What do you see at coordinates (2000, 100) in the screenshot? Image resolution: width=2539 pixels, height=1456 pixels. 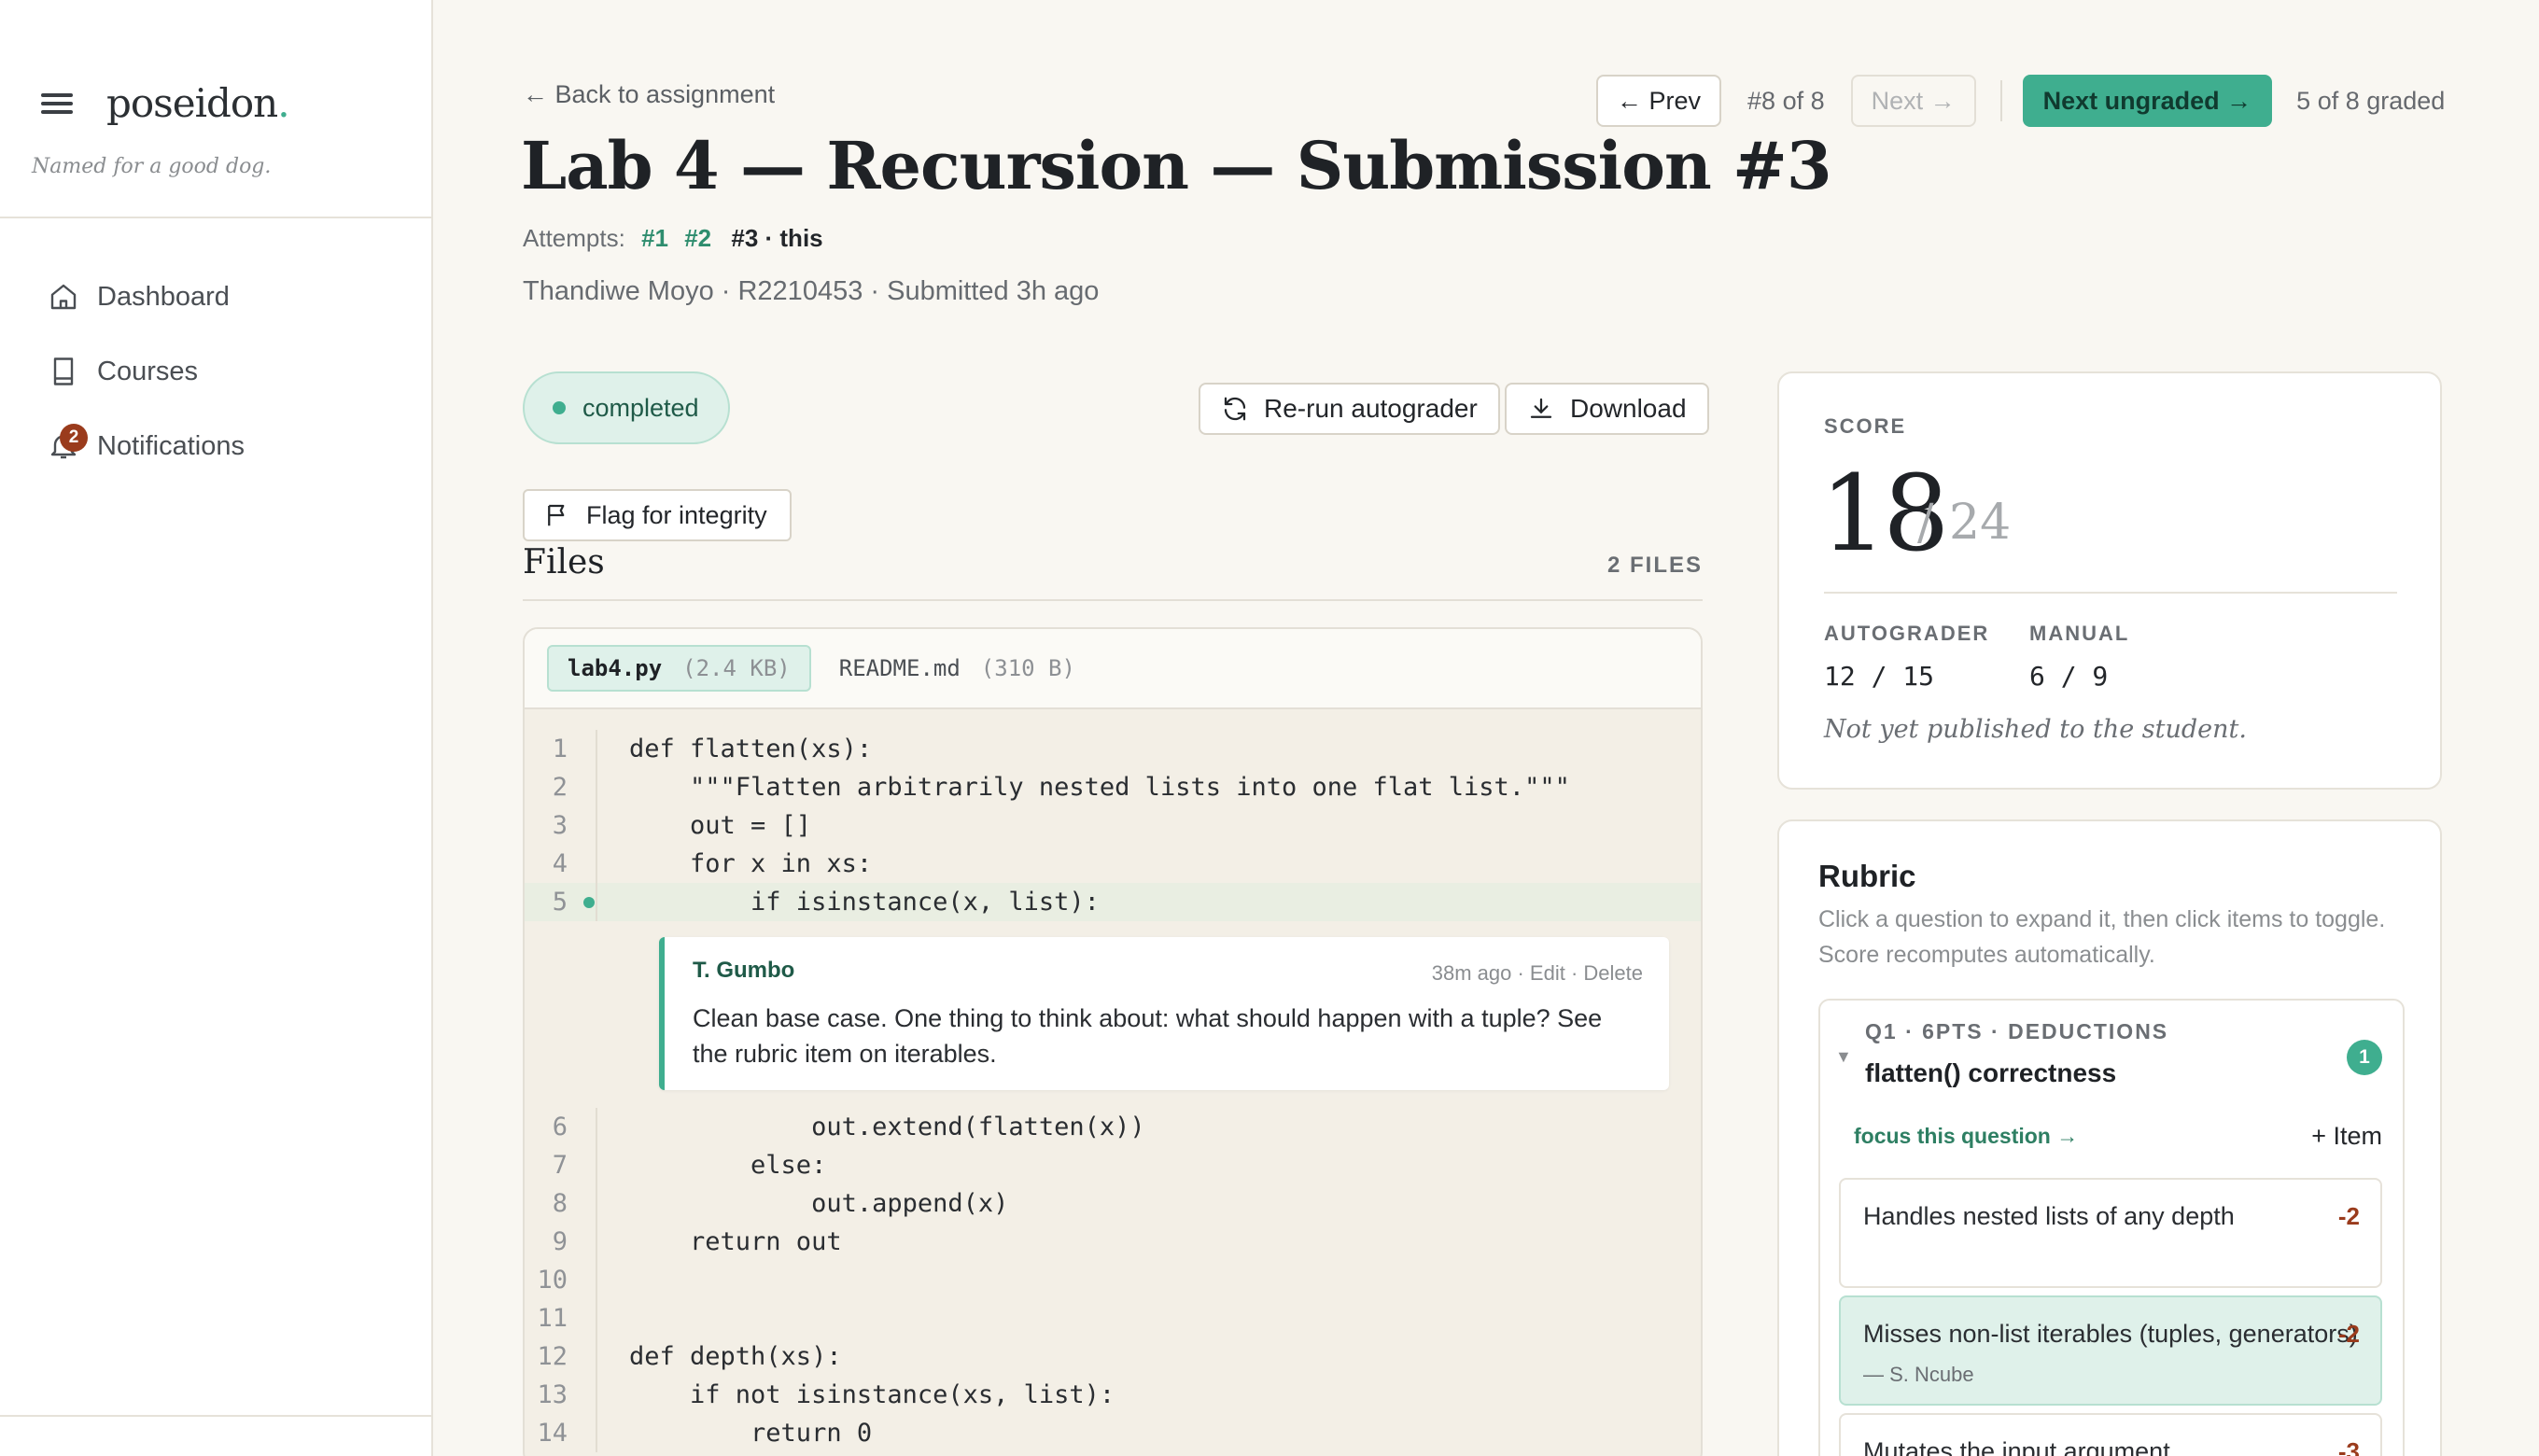 I see `nav-divider` at bounding box center [2000, 100].